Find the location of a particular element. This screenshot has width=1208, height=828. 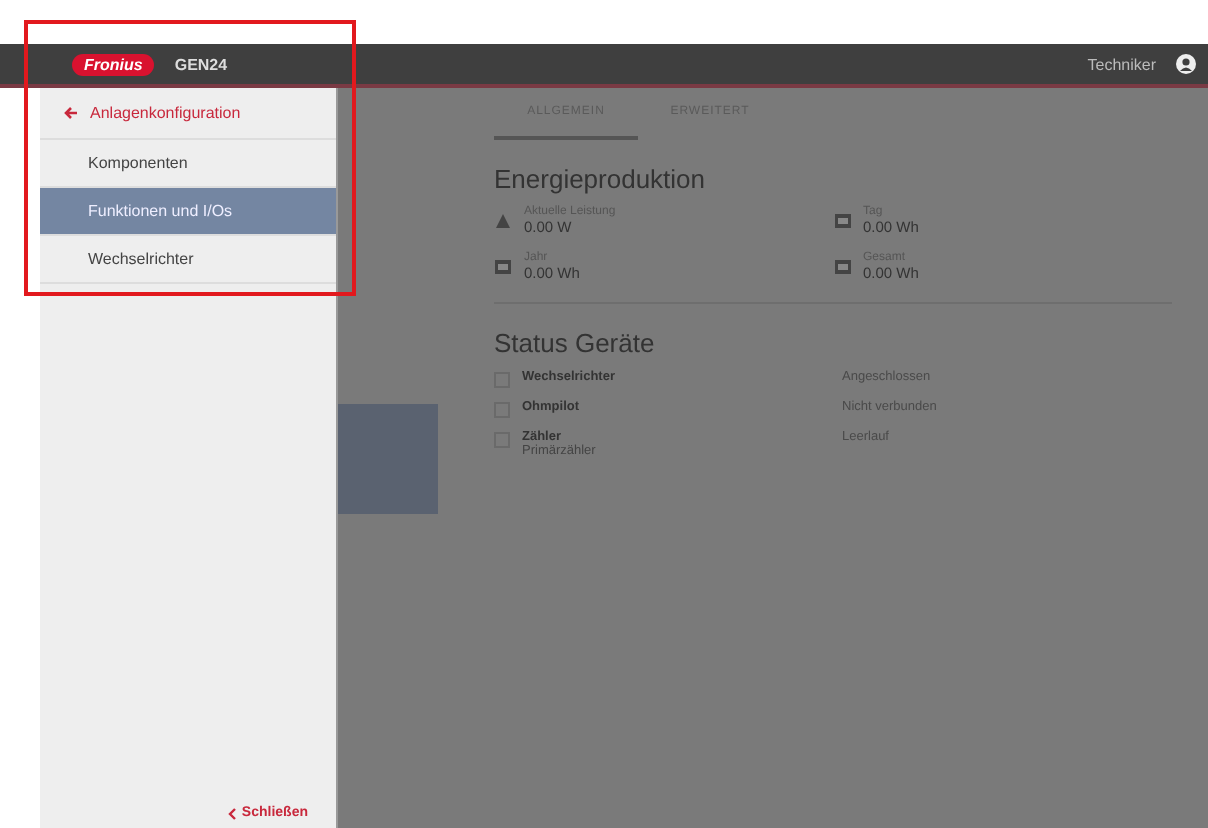

section-title: Status Geräte is located at coordinates (575, 343).